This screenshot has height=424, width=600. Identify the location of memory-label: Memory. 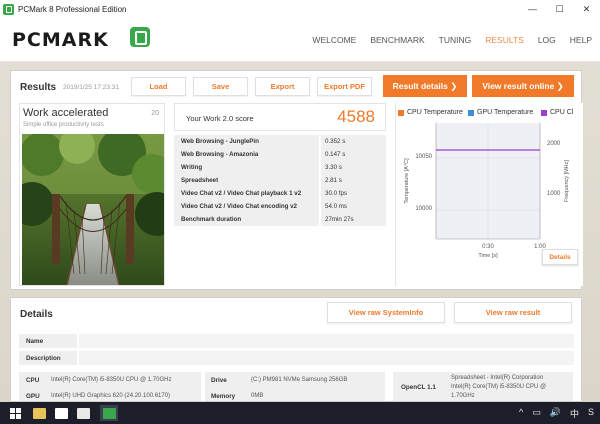
(223, 396).